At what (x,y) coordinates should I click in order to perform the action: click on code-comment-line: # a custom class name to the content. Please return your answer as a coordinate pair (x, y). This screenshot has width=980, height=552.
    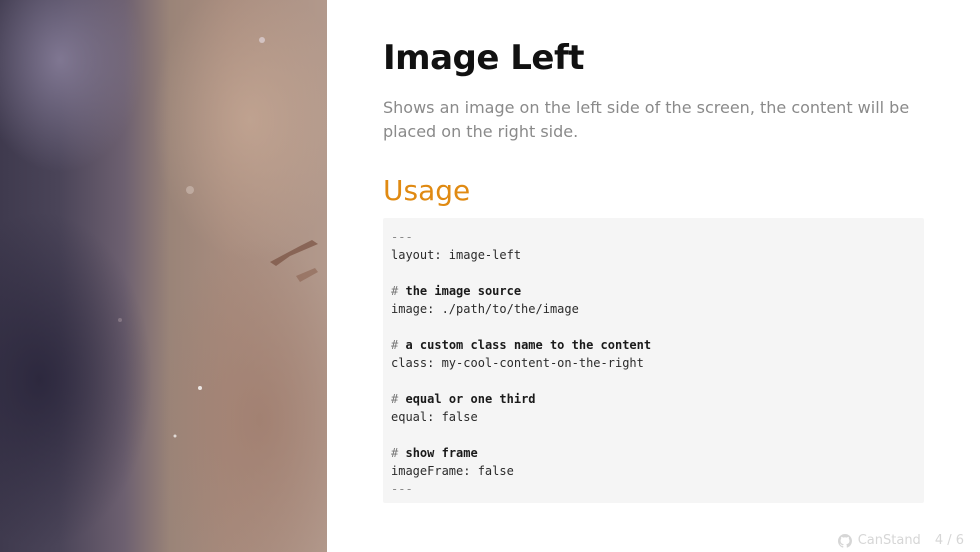
    Looking at the image, I should click on (653, 345).